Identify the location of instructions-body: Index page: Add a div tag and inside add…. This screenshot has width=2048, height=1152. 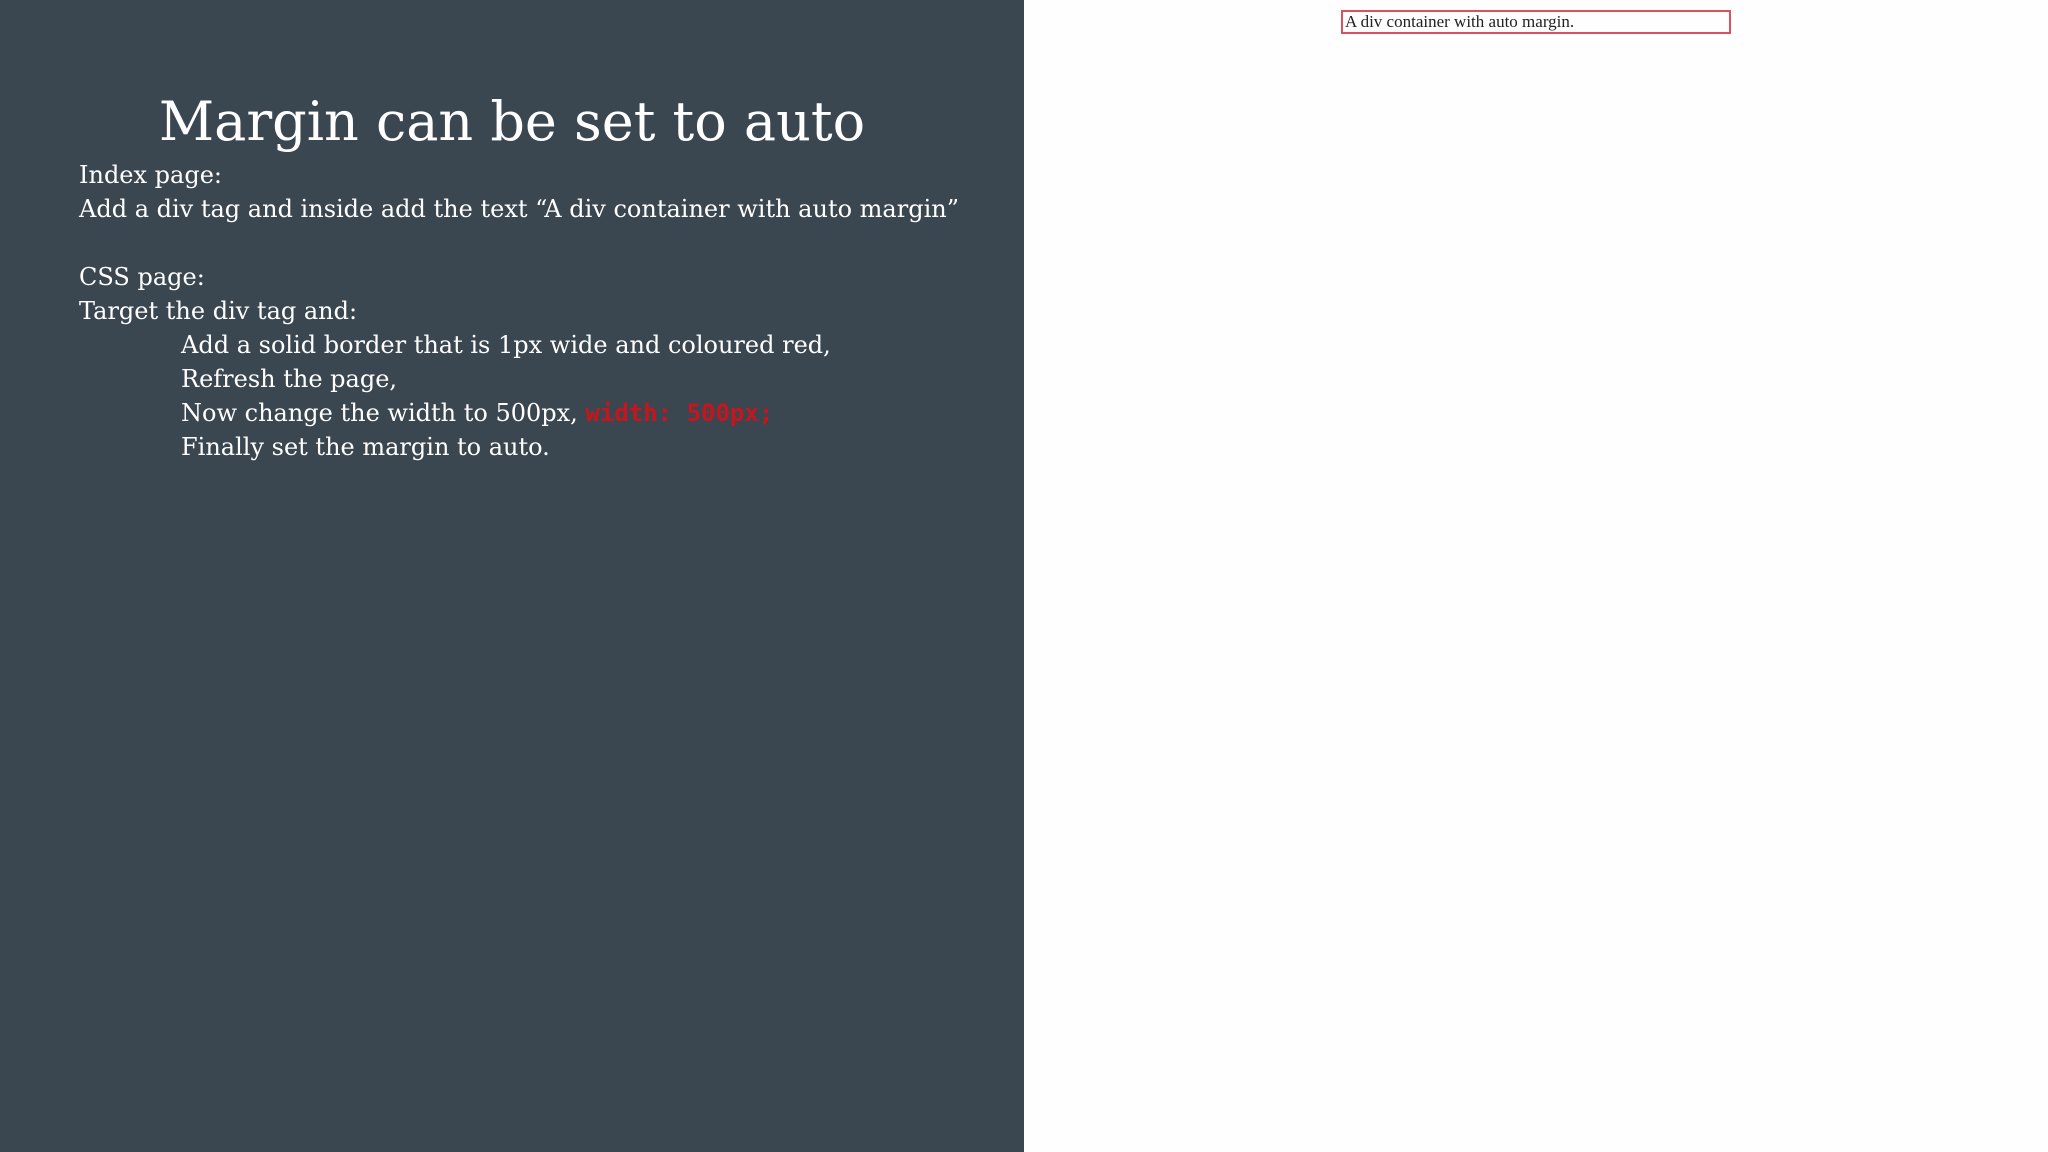
(519, 311).